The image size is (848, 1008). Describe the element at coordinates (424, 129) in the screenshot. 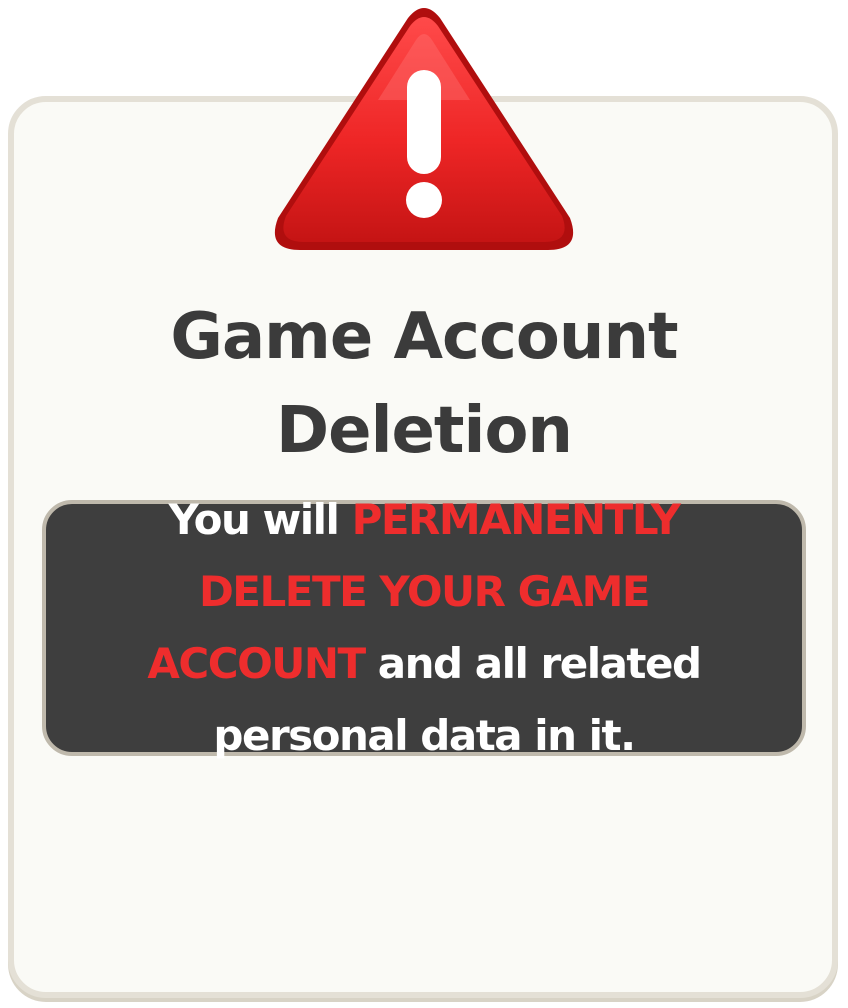

I see `warning-triangle-icon` at that location.